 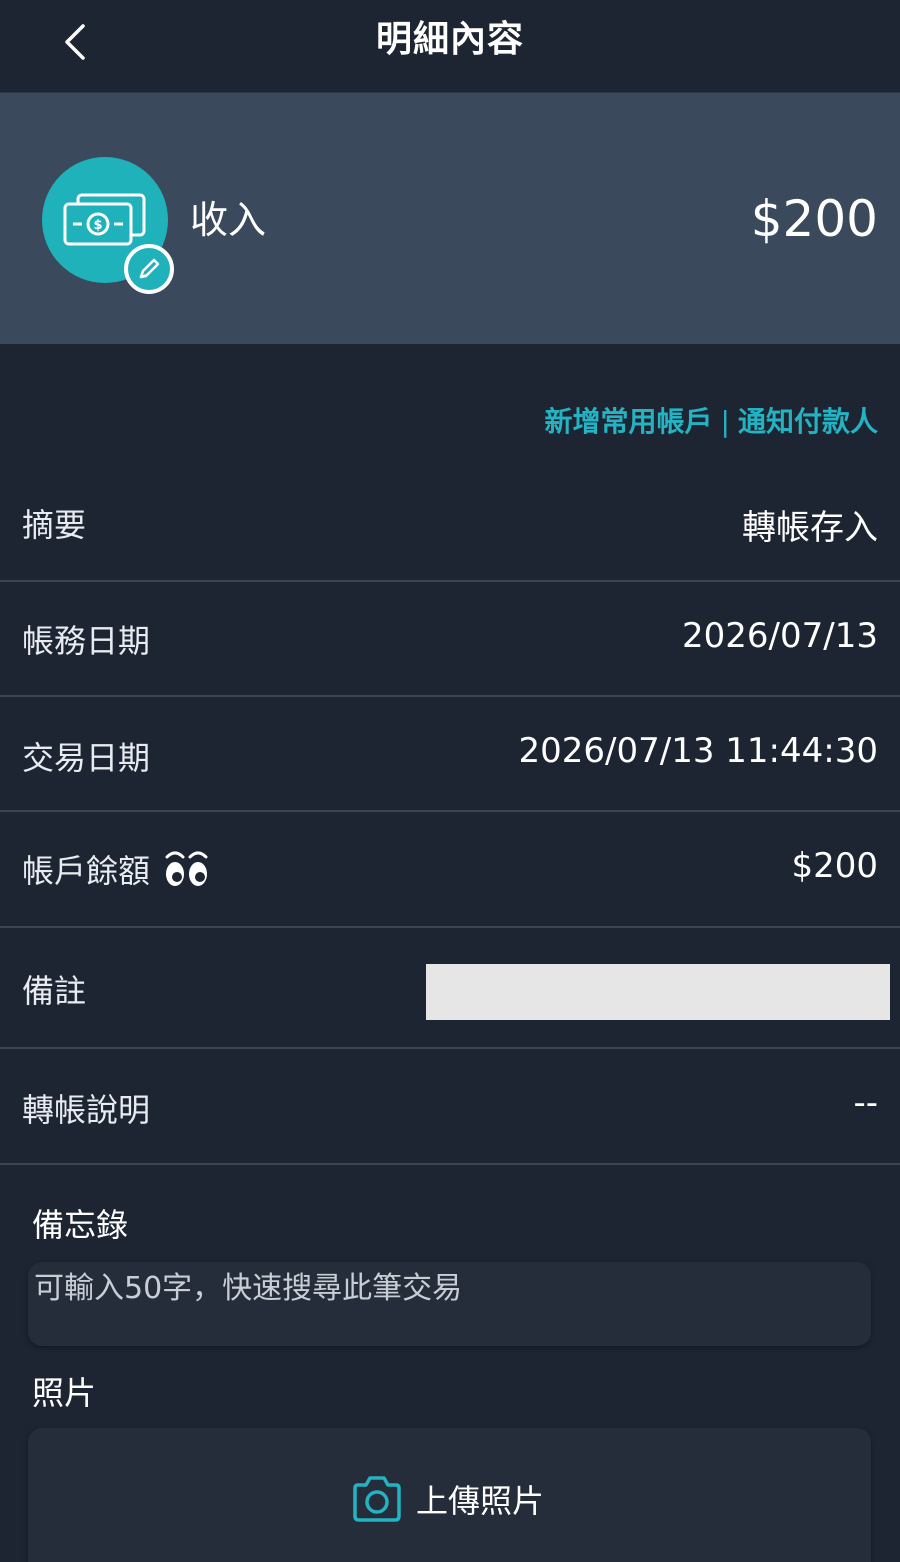 I want to click on row-label: 備註, so click(x=54, y=991).